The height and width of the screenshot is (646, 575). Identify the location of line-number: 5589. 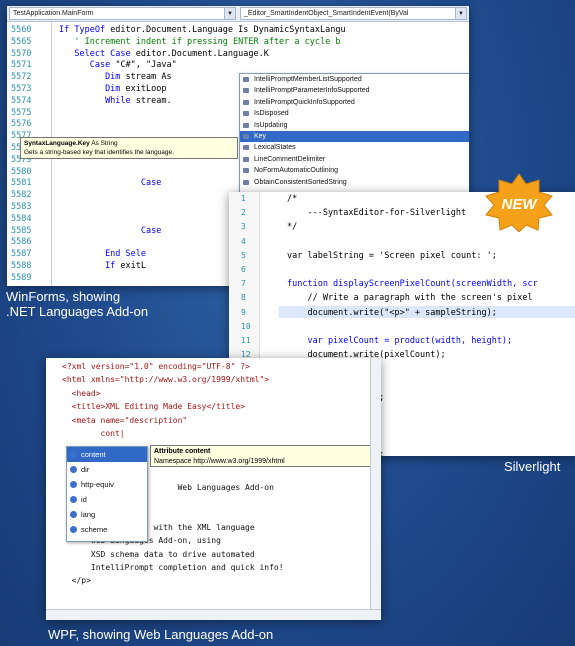
(21, 277).